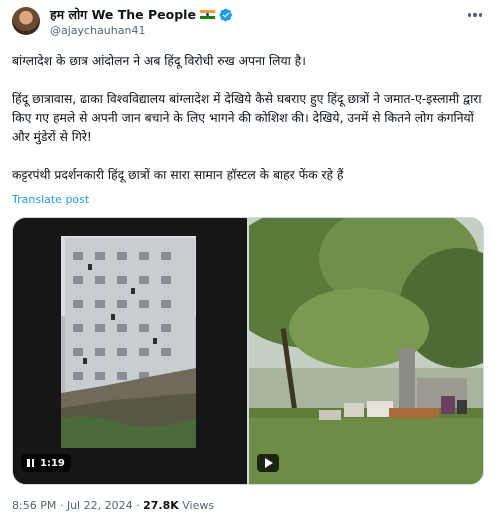  I want to click on author-display-name: हम लोग We The People, so click(123, 14).